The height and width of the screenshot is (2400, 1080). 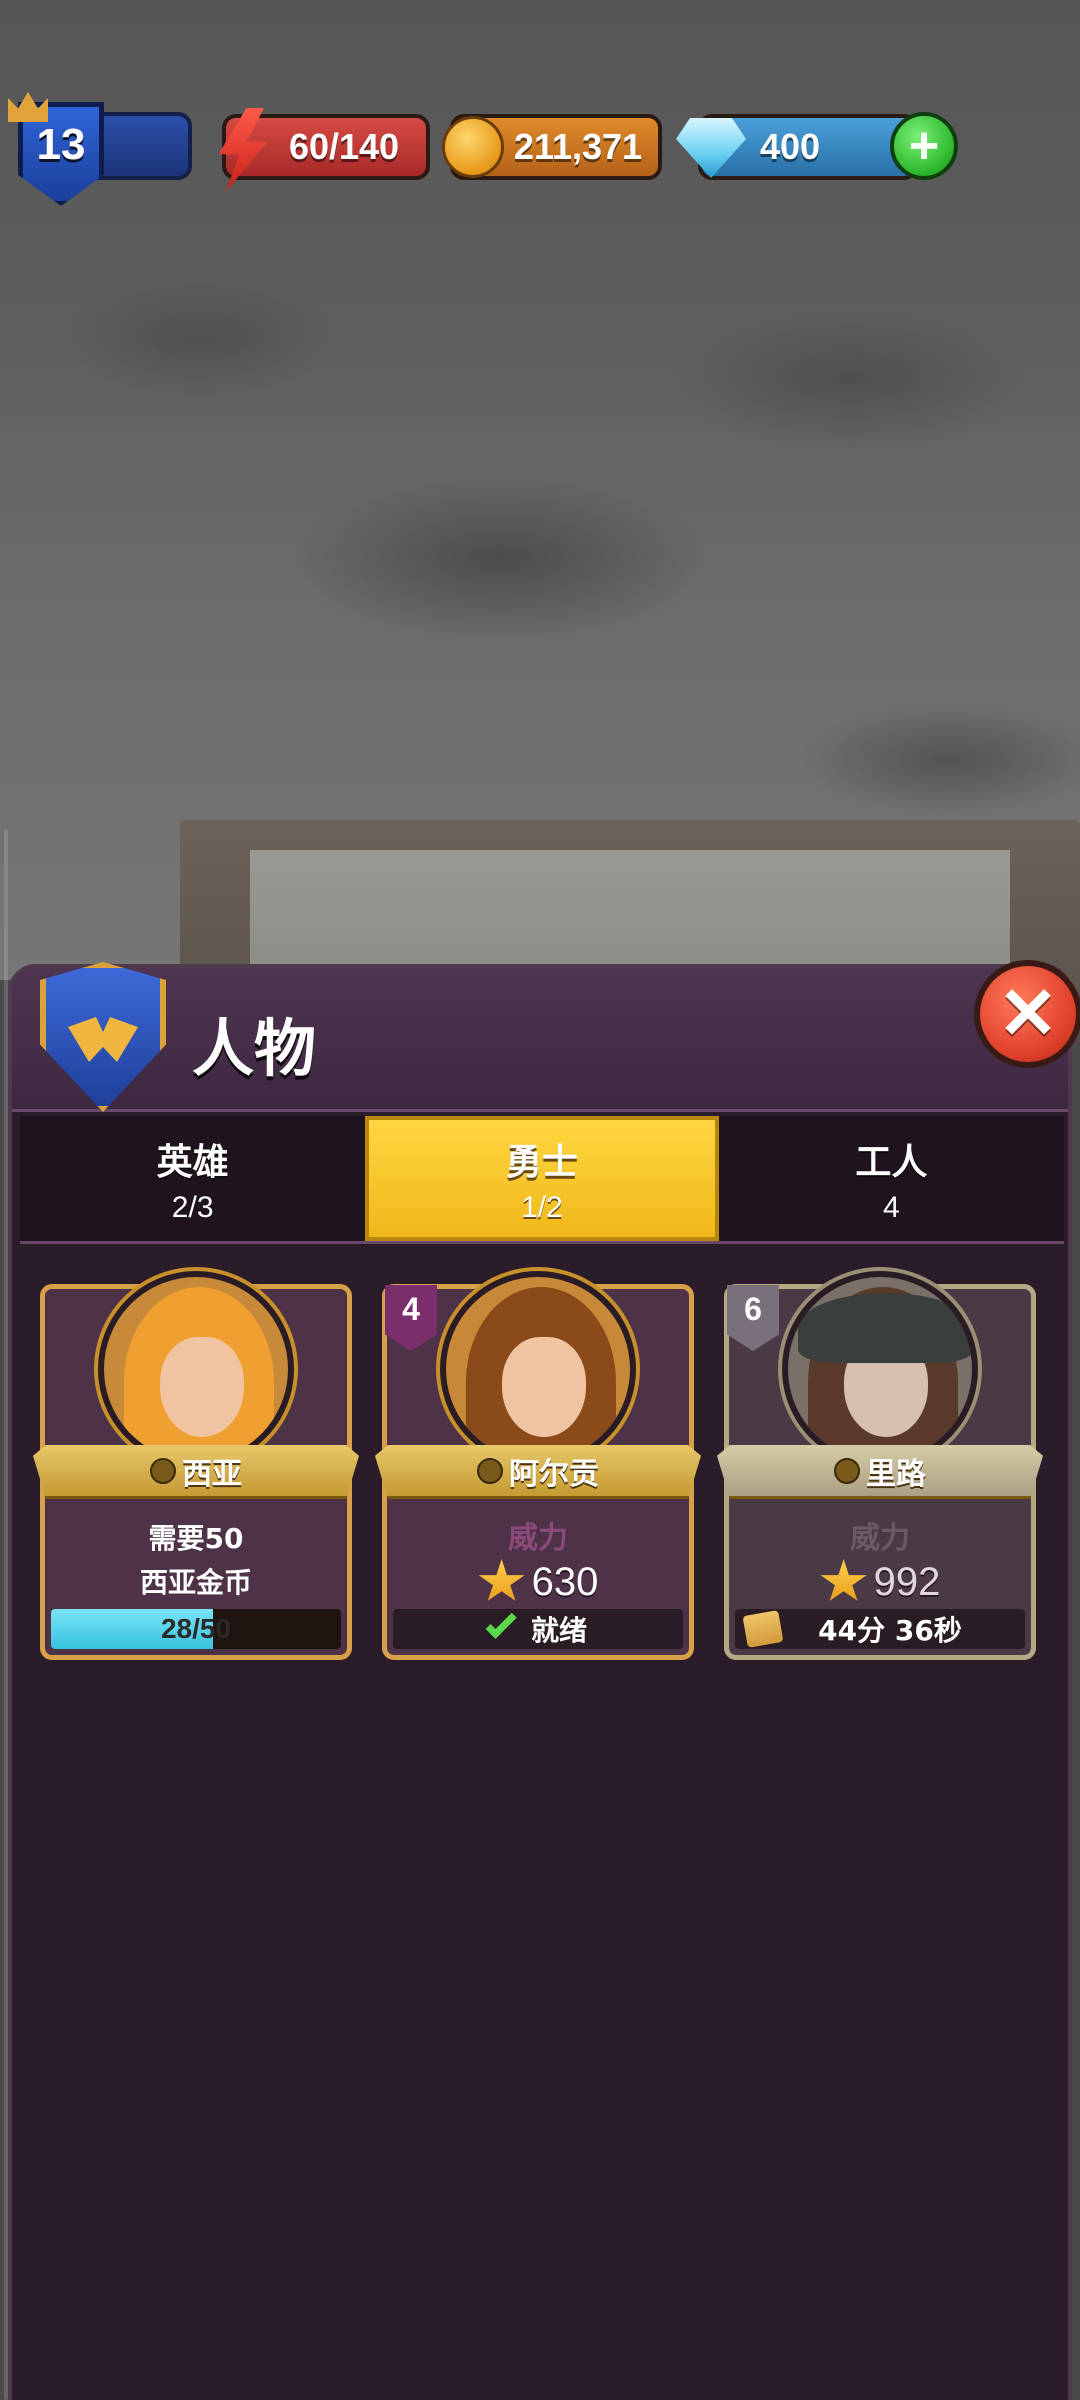 I want to click on name-banner: 阿尔贡, so click(x=538, y=1472).